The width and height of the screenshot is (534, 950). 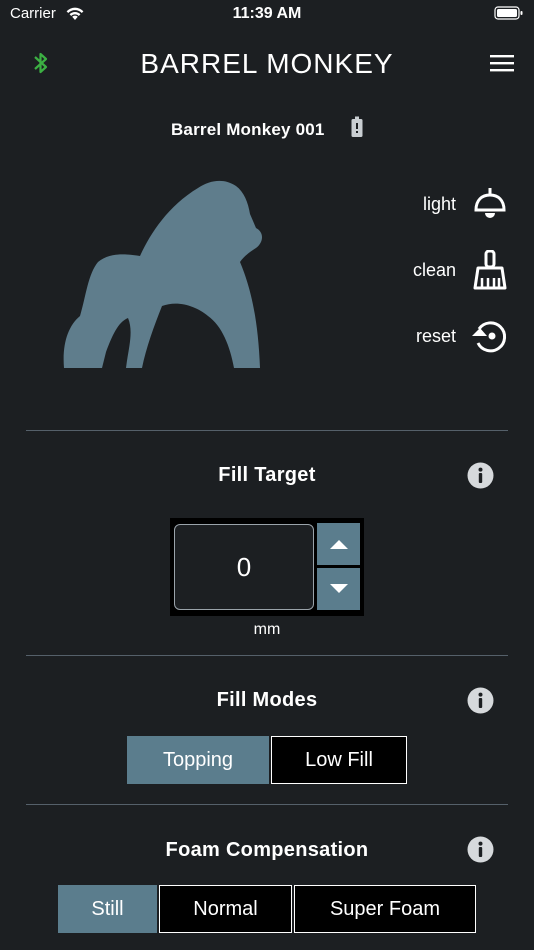 I want to click on fill-target-stepper: 0, so click(x=267, y=567).